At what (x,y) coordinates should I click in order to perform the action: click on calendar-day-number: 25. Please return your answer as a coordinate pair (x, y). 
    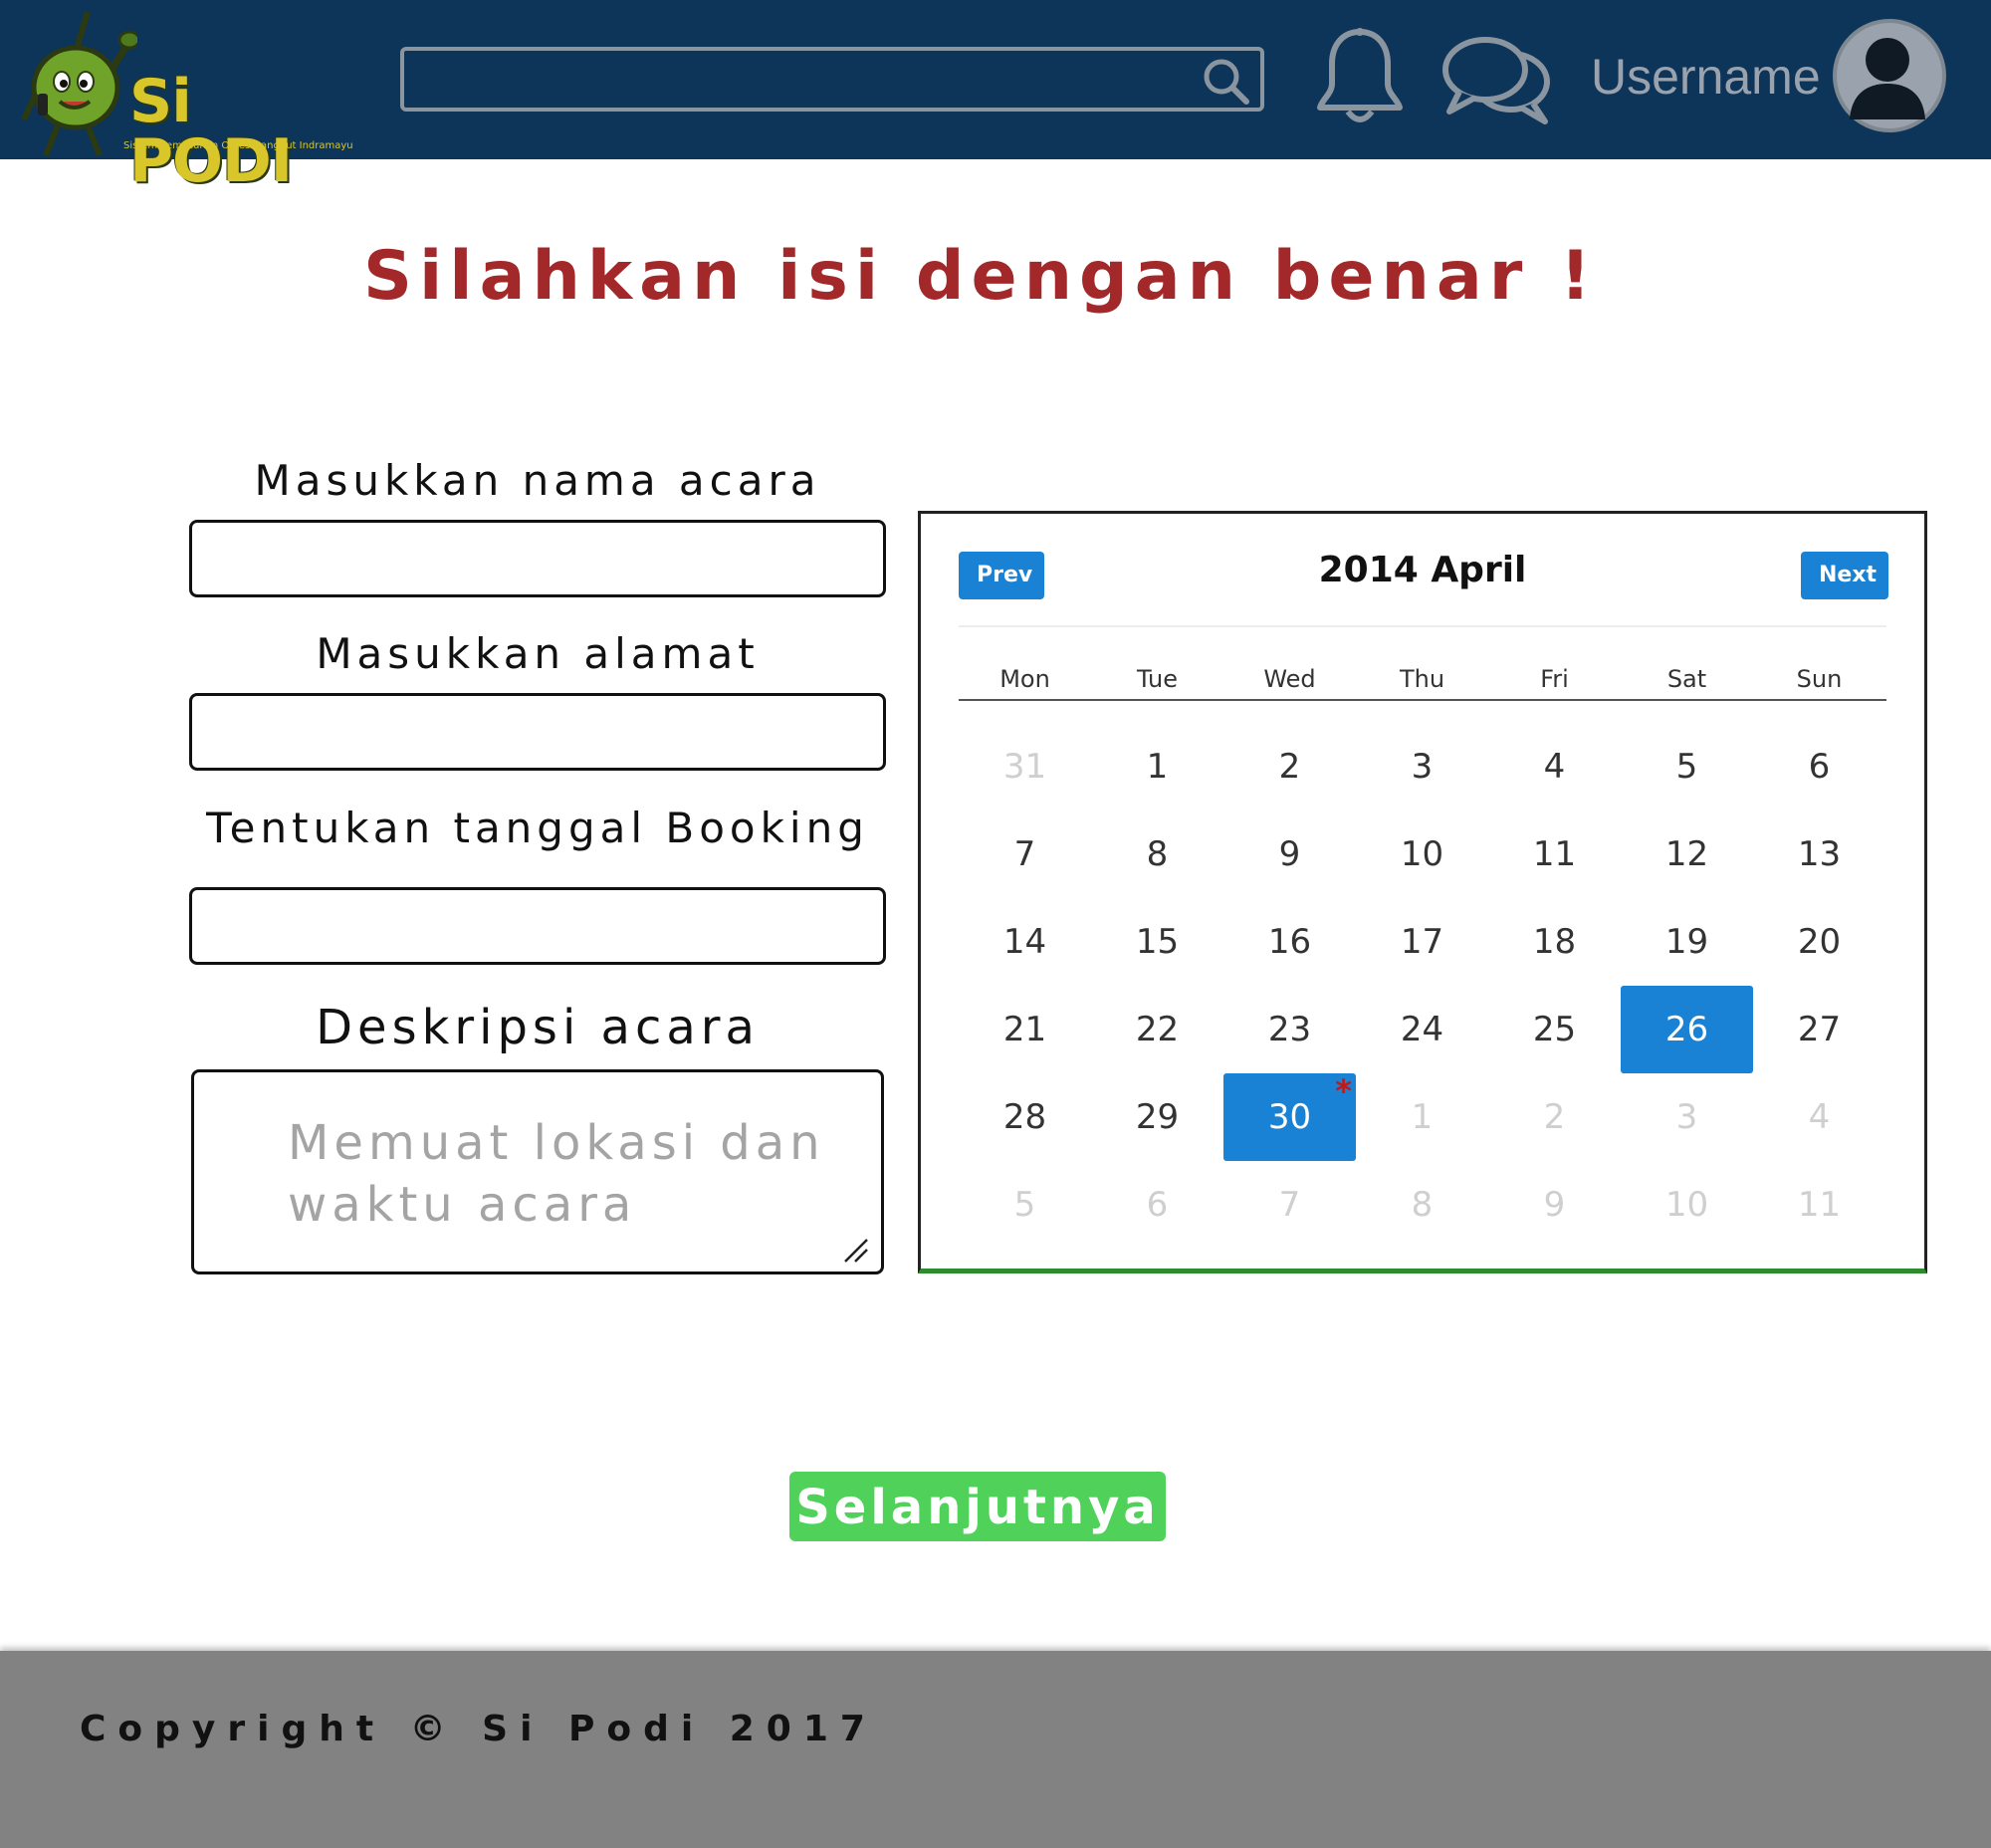
    Looking at the image, I should click on (1555, 1029).